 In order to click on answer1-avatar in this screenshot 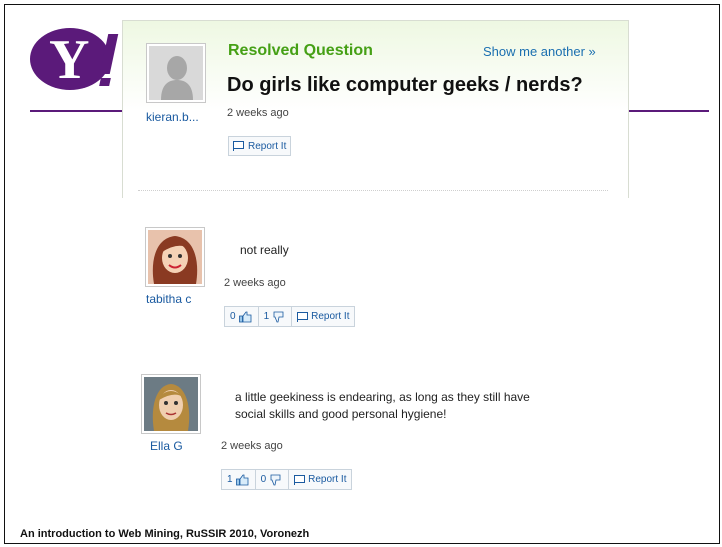, I will do `click(175, 257)`.